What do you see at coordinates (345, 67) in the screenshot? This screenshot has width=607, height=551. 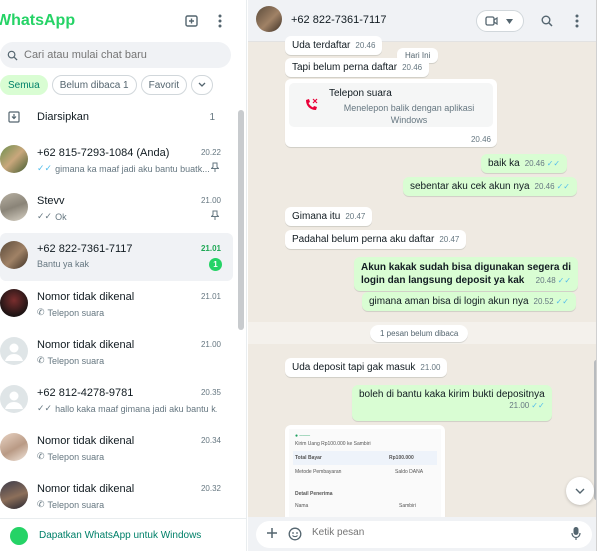 I see `message-text: Tapi belum perna daftar` at bounding box center [345, 67].